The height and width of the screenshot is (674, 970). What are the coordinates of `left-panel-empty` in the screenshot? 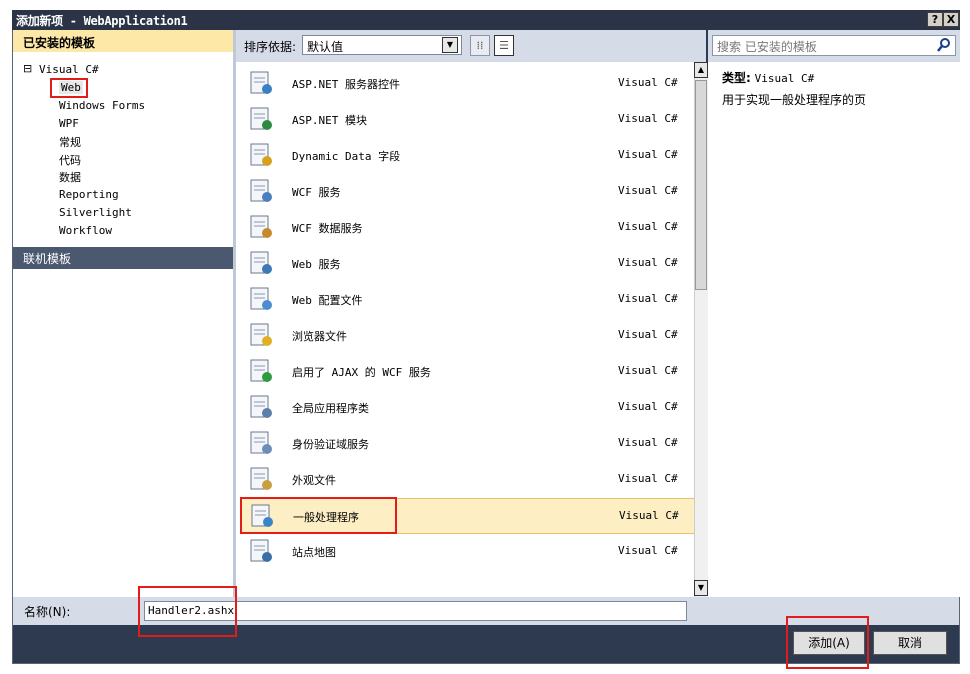 It's located at (123, 433).